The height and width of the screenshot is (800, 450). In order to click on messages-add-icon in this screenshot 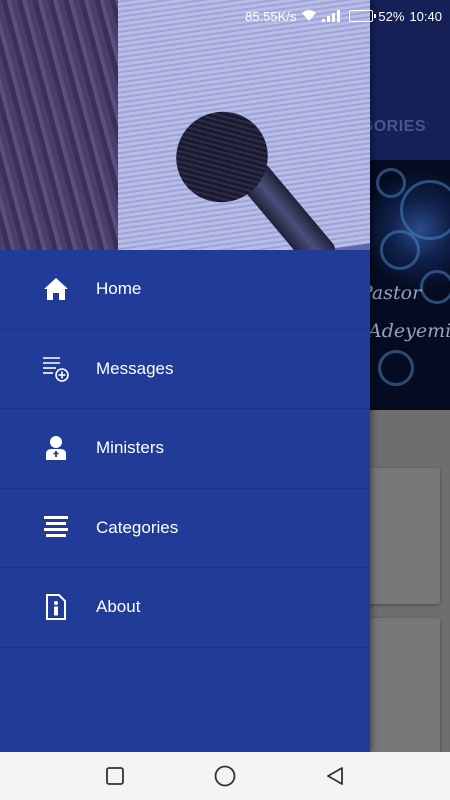, I will do `click(56, 369)`.